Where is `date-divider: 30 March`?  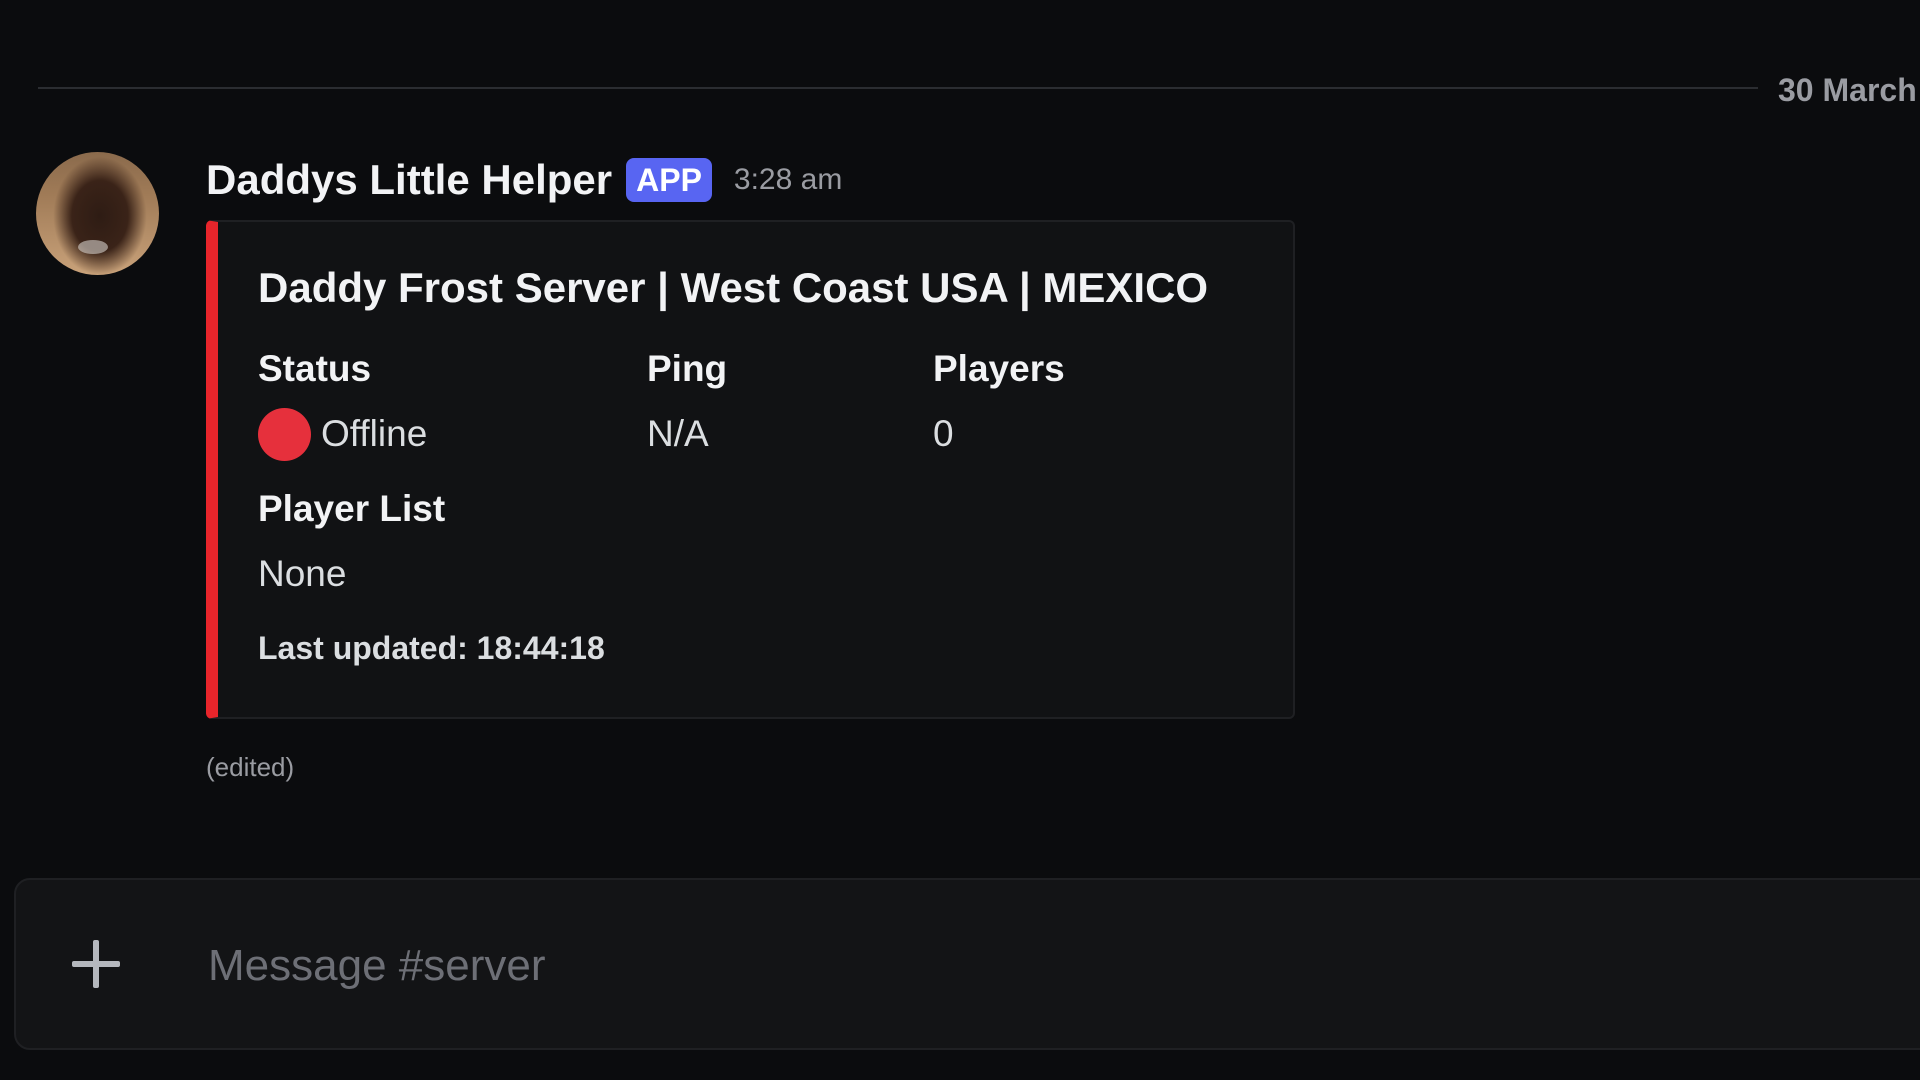
date-divider: 30 March is located at coordinates (979, 90).